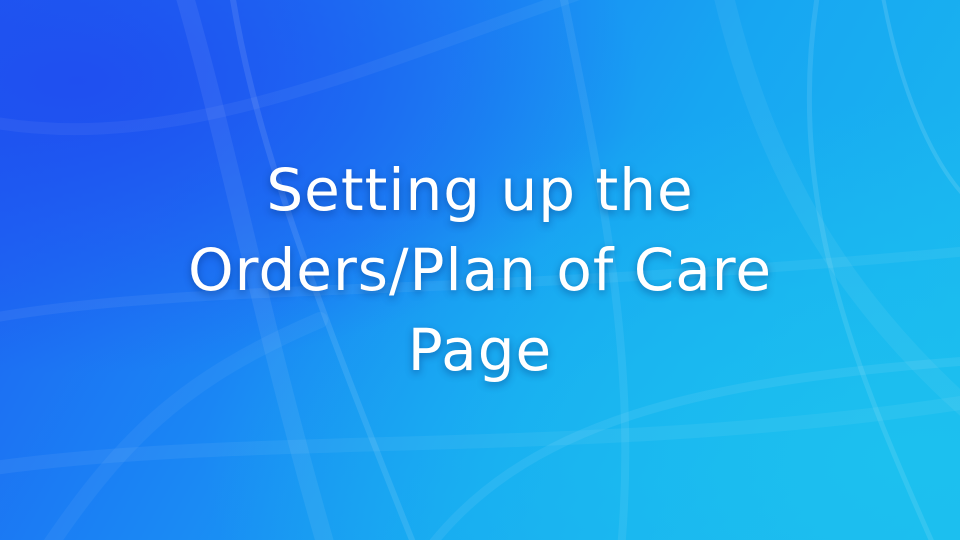 The image size is (960, 540). I want to click on title-line-1: Setting up the, so click(480, 190).